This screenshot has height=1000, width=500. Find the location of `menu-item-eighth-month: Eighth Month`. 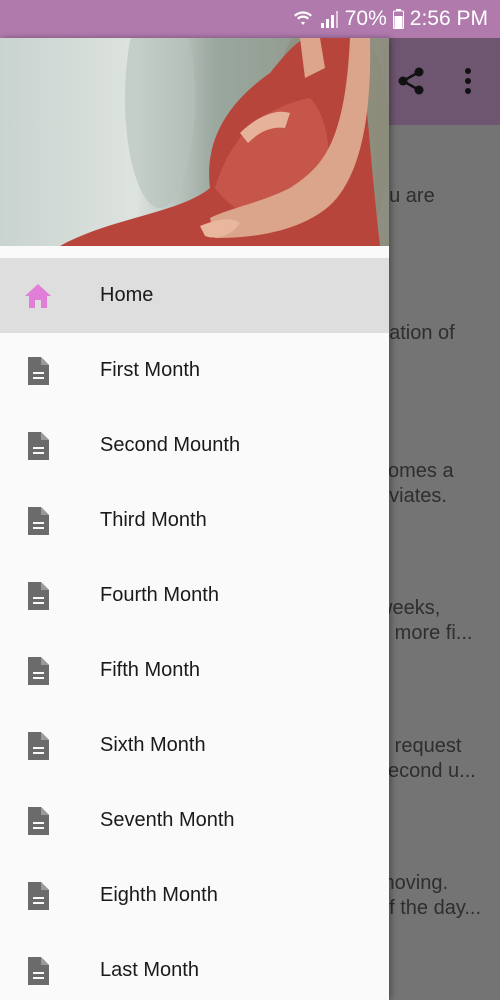

menu-item-eighth-month: Eighth Month is located at coordinates (194, 895).